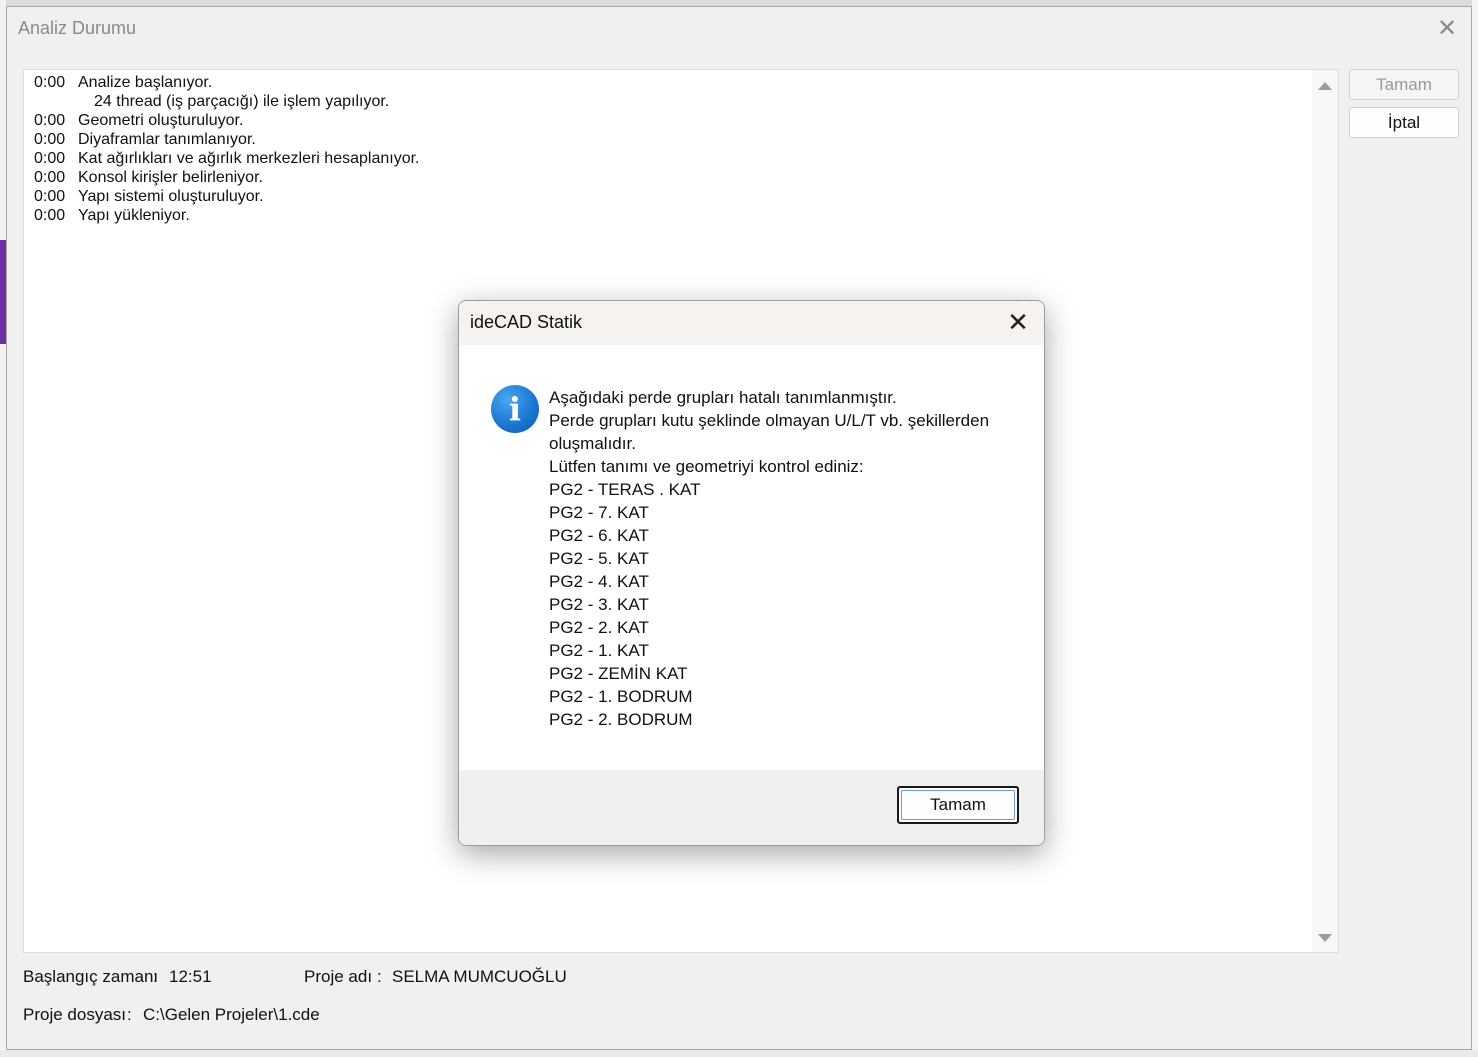 This screenshot has height=1057, width=1478. What do you see at coordinates (170, 177) in the screenshot?
I see `log-message: Konsol kirişler belirleniyor.` at bounding box center [170, 177].